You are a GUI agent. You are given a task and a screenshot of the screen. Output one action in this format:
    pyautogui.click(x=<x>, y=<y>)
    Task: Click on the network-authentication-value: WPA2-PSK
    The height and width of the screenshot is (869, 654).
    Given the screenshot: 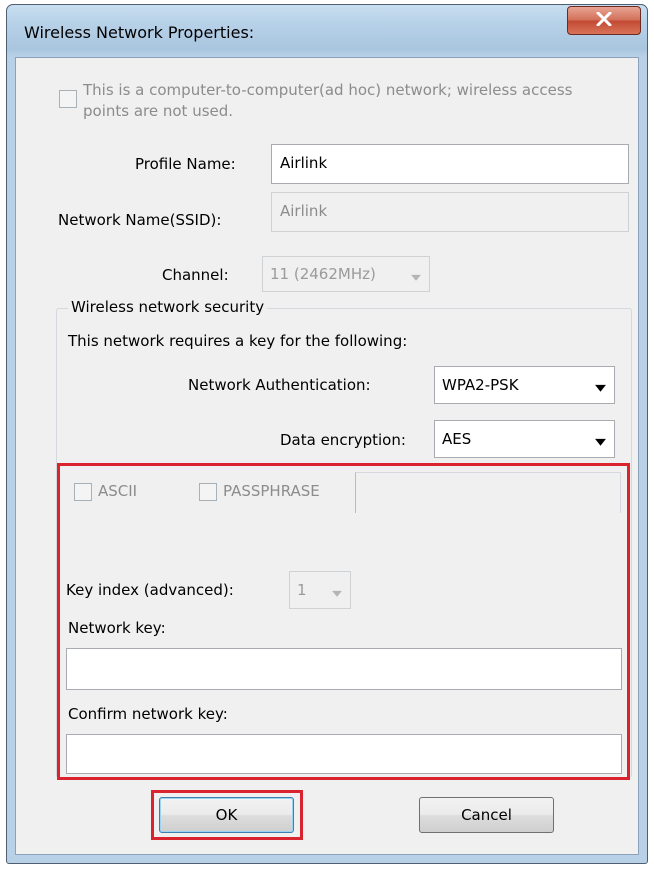 What is the action you would take?
    pyautogui.click(x=480, y=385)
    